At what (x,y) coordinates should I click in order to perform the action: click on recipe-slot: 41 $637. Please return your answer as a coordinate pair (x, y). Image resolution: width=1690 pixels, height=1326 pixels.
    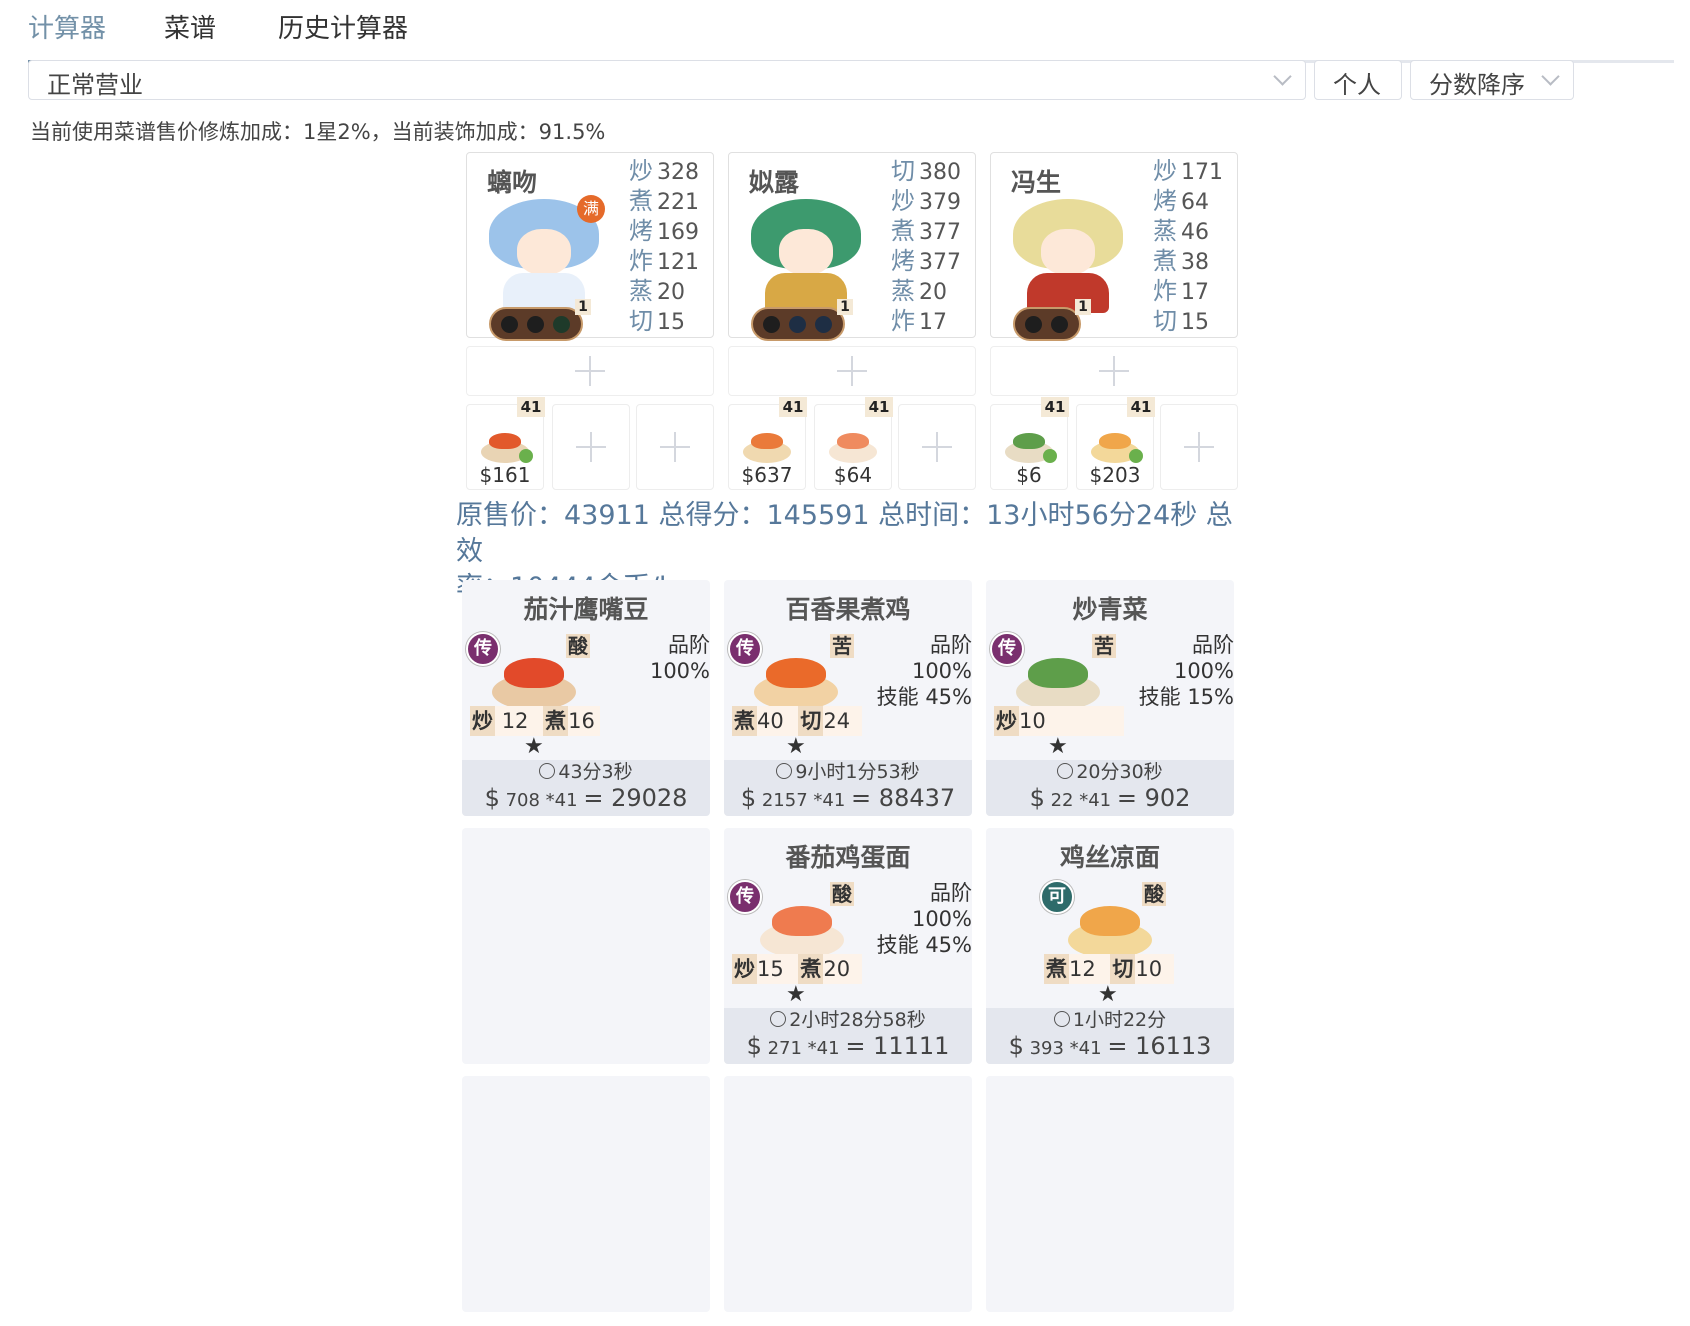
    Looking at the image, I should click on (767, 443).